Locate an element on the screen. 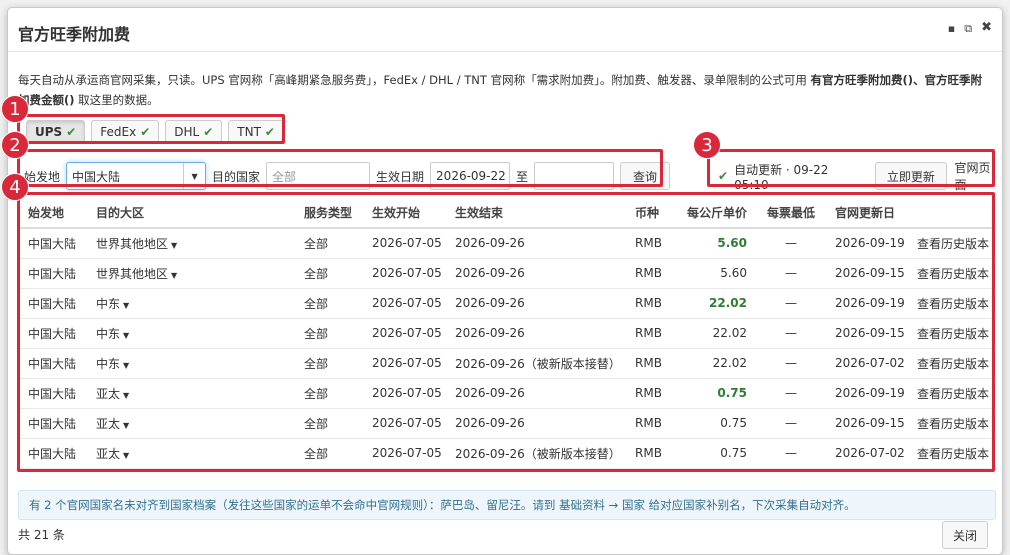 This screenshot has height=555, width=1010. tab-tnt: TNT ✔ is located at coordinates (256, 132).